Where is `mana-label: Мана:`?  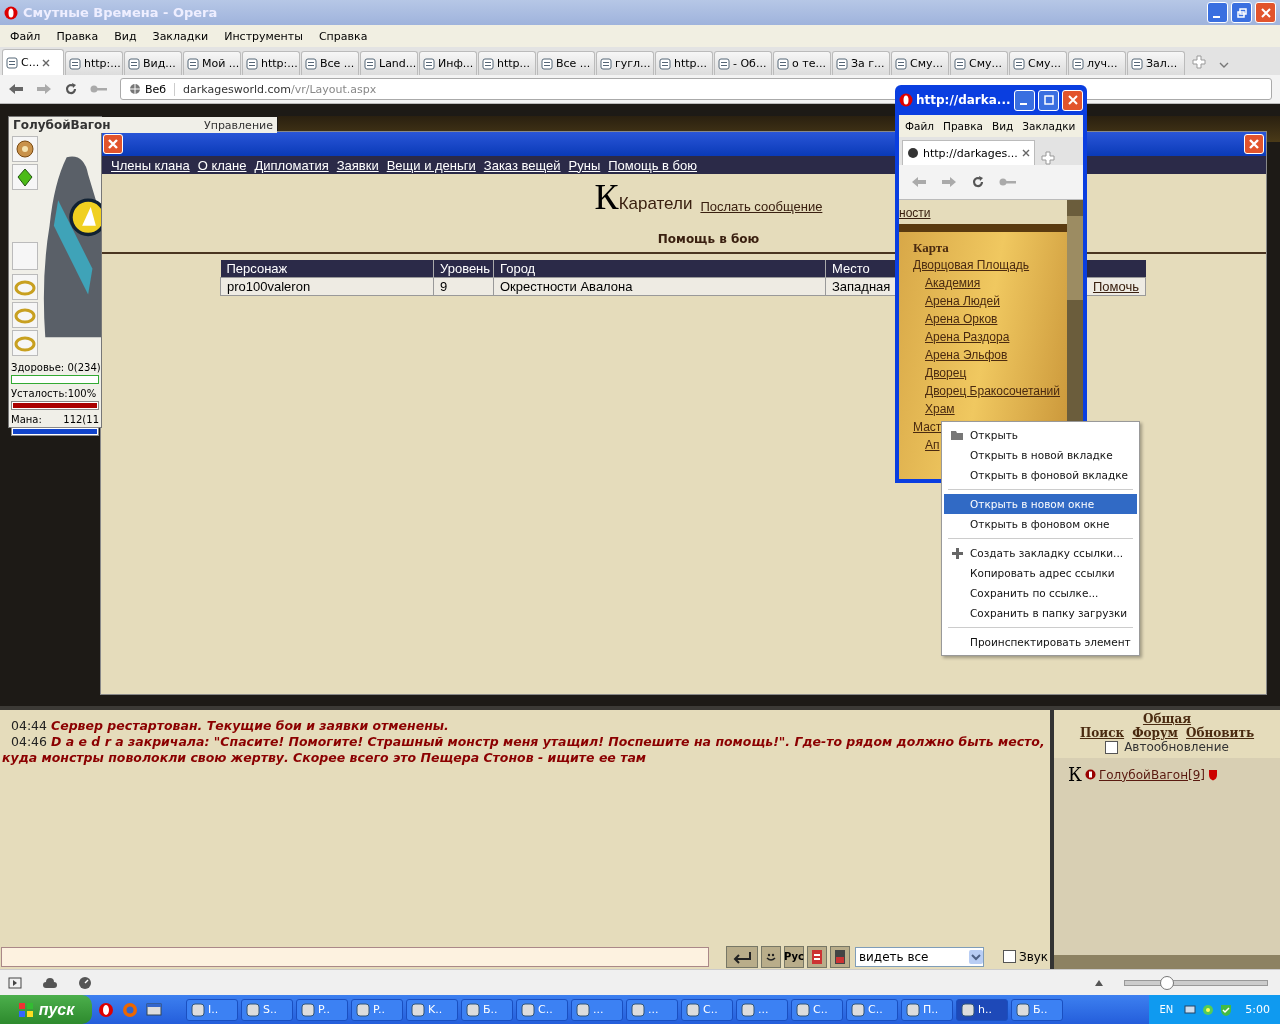
mana-label: Мана: is located at coordinates (26, 419).